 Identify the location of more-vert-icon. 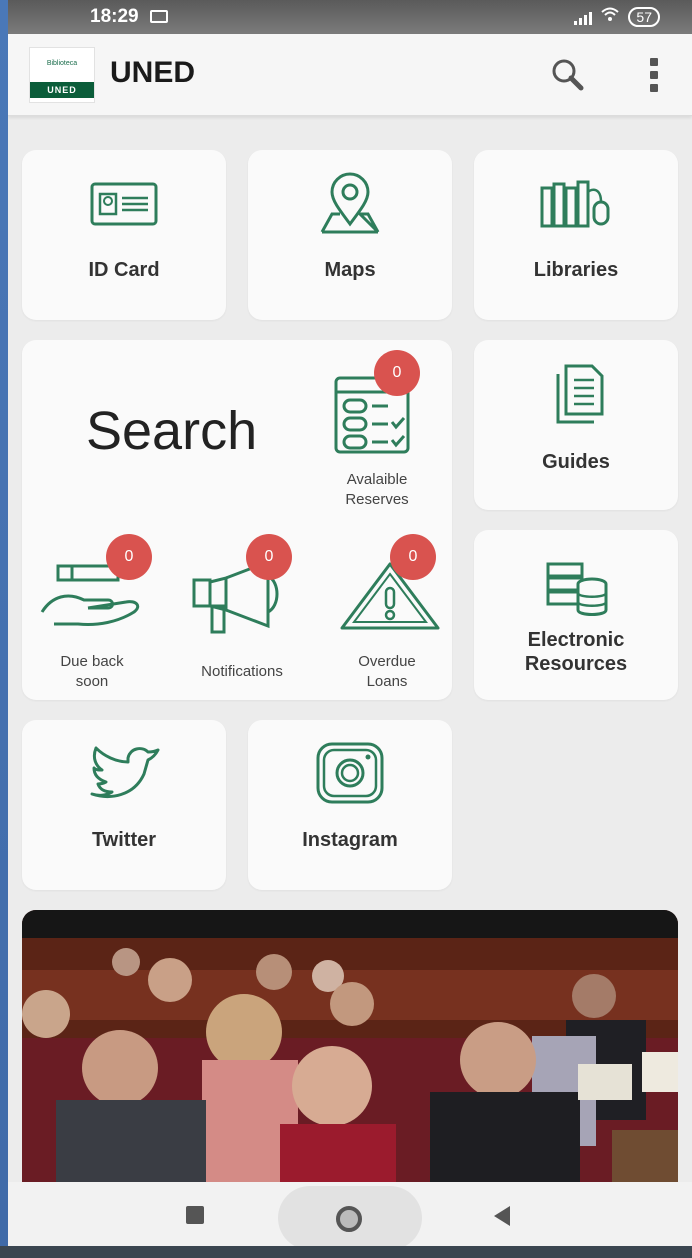
(654, 76).